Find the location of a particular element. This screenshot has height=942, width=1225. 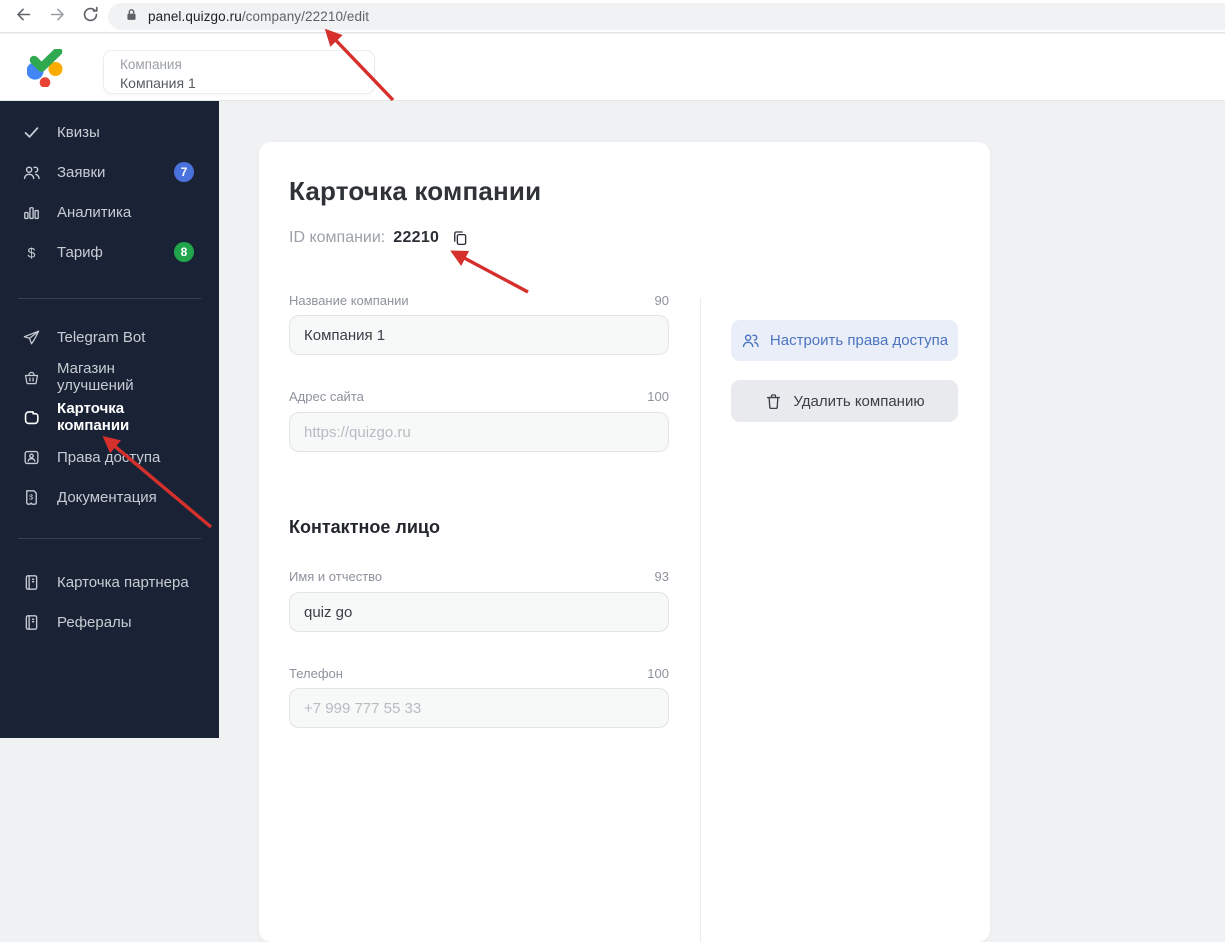

contact-section-title: Контактное лицо is located at coordinates (364, 527).